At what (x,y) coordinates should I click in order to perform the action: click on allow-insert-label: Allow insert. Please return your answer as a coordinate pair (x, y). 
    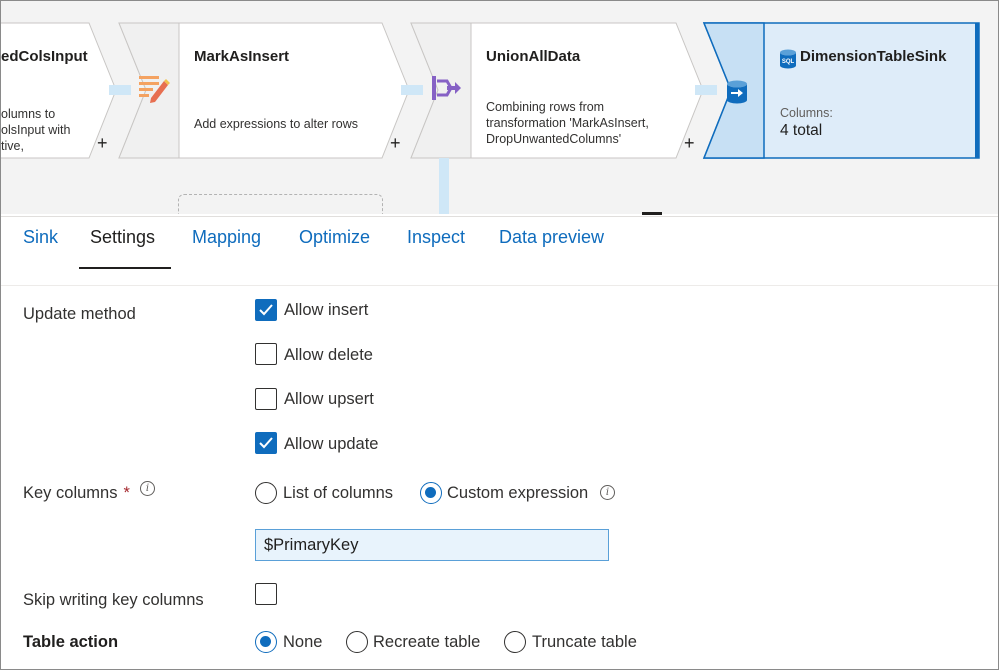
    Looking at the image, I should click on (326, 310).